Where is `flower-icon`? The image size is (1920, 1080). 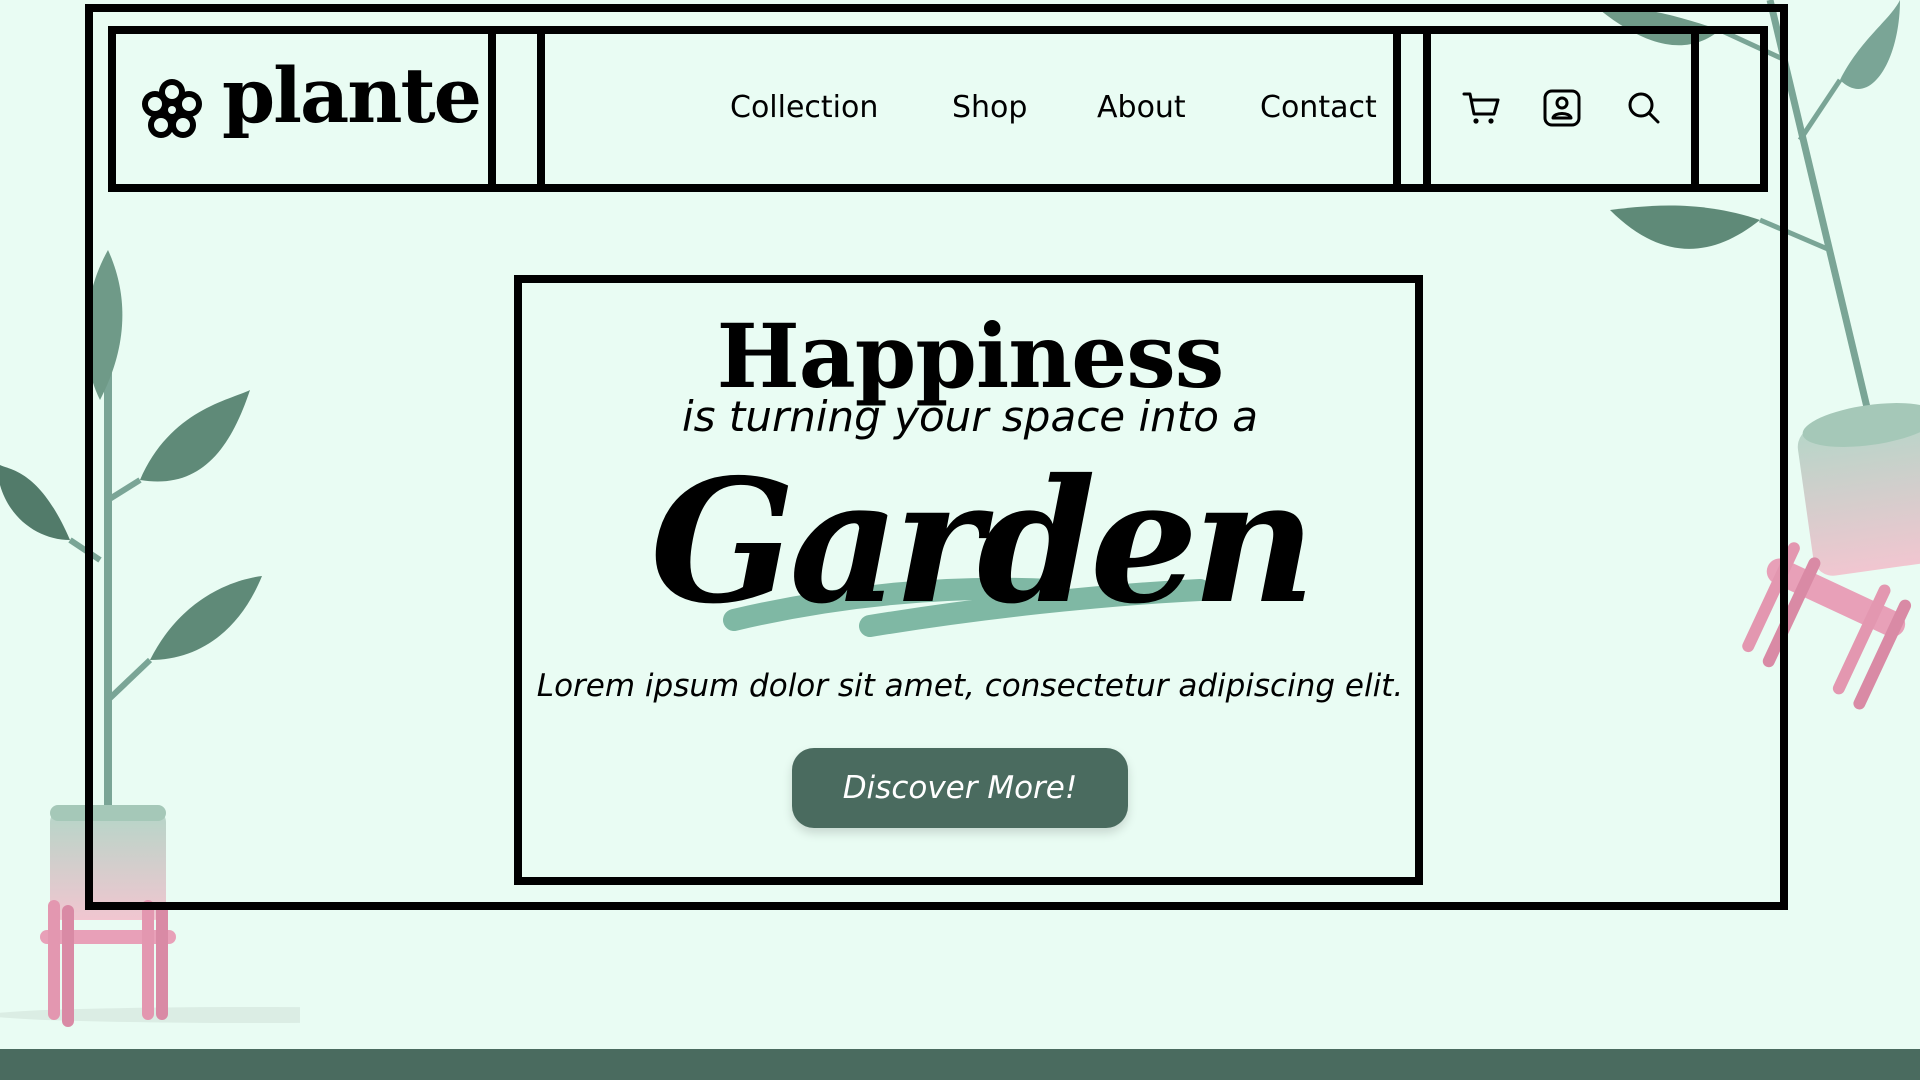
flower-icon is located at coordinates (172, 108).